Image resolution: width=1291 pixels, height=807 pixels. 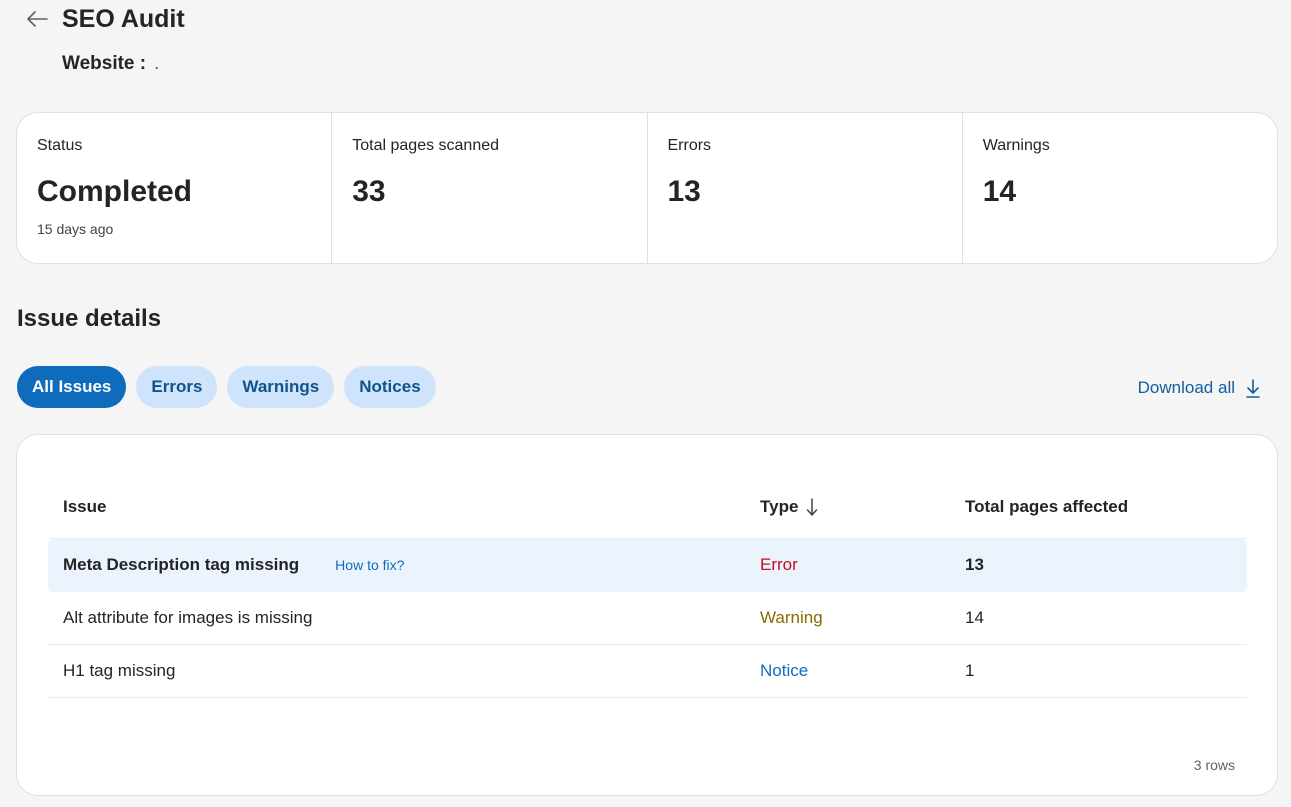 I want to click on website-value: ., so click(x=157, y=63).